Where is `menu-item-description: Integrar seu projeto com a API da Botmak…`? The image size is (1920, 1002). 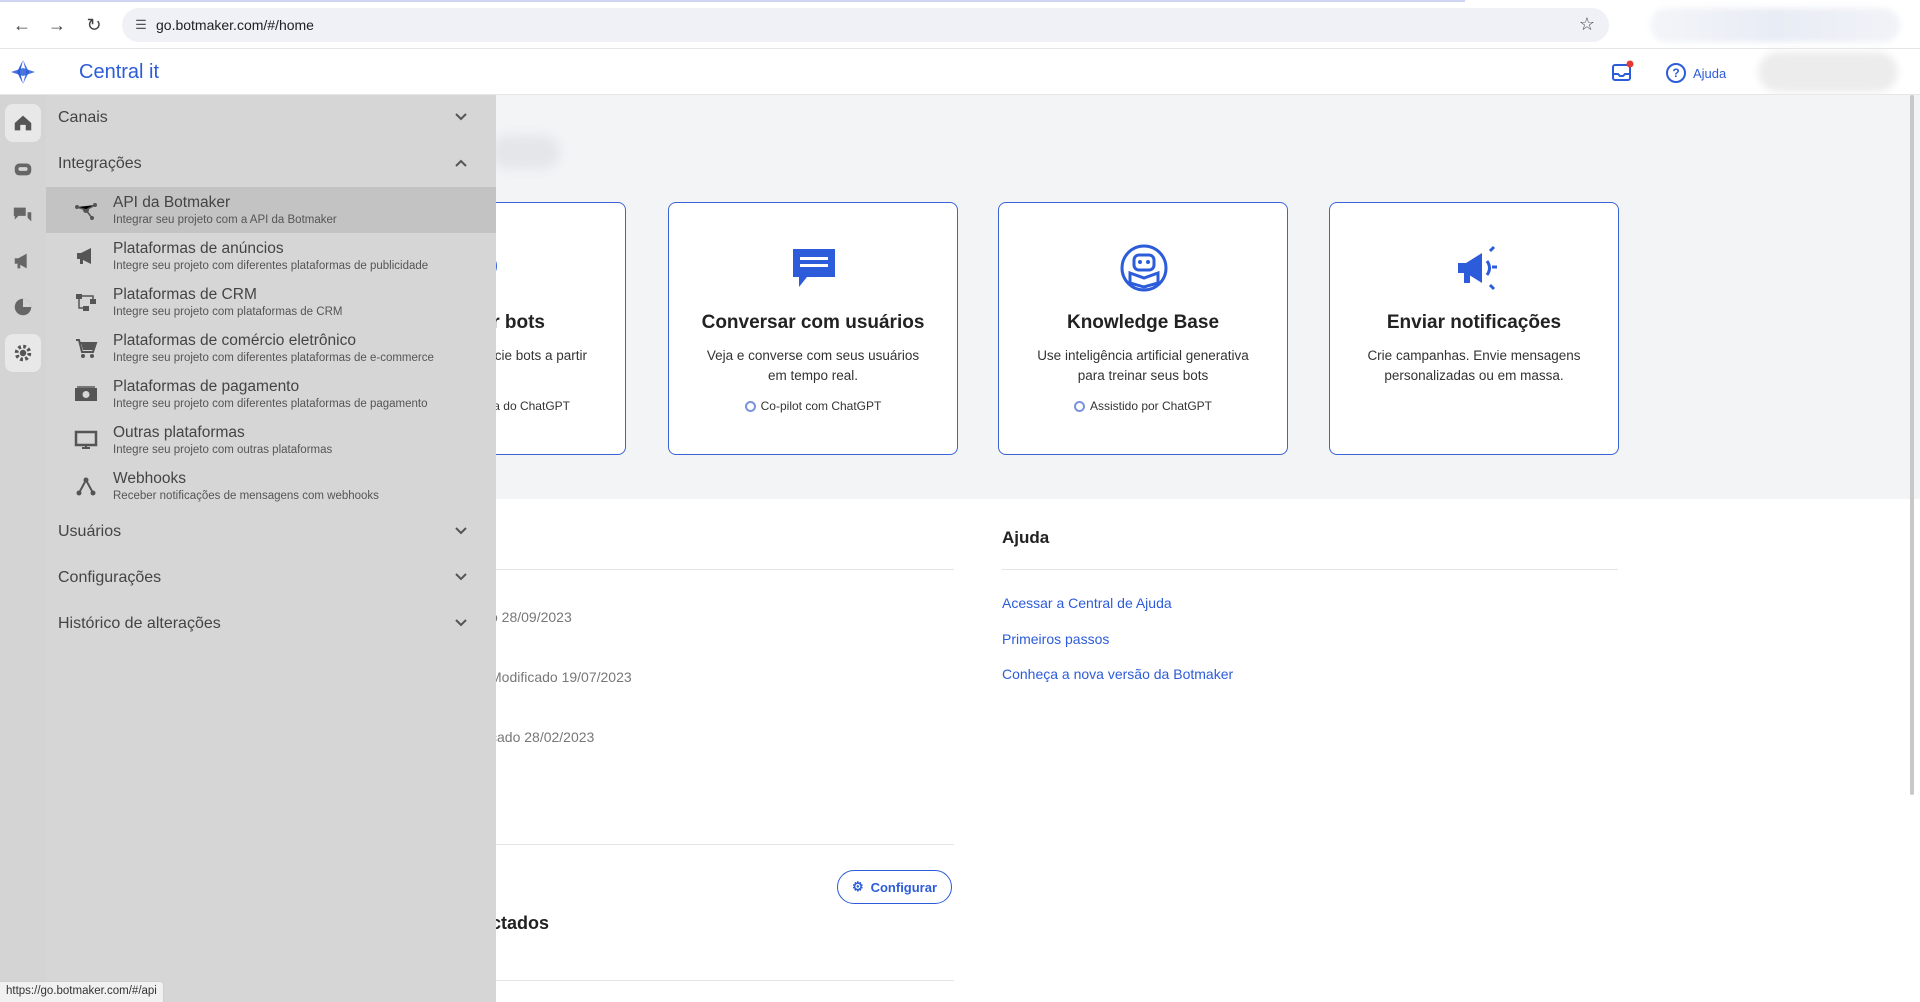 menu-item-description: Integrar seu projeto com a API da Botmak… is located at coordinates (225, 220).